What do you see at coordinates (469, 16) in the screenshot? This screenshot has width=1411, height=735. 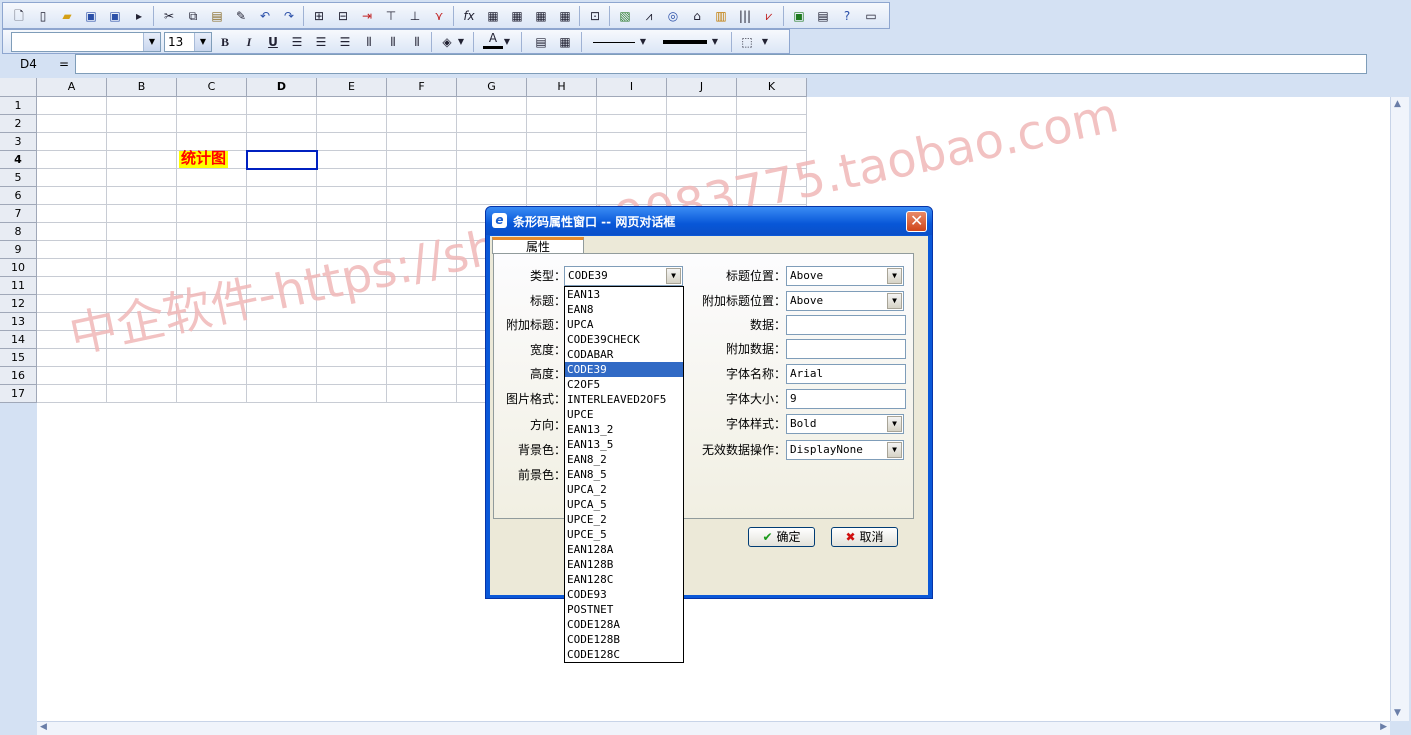 I see `function-icon: fx` at bounding box center [469, 16].